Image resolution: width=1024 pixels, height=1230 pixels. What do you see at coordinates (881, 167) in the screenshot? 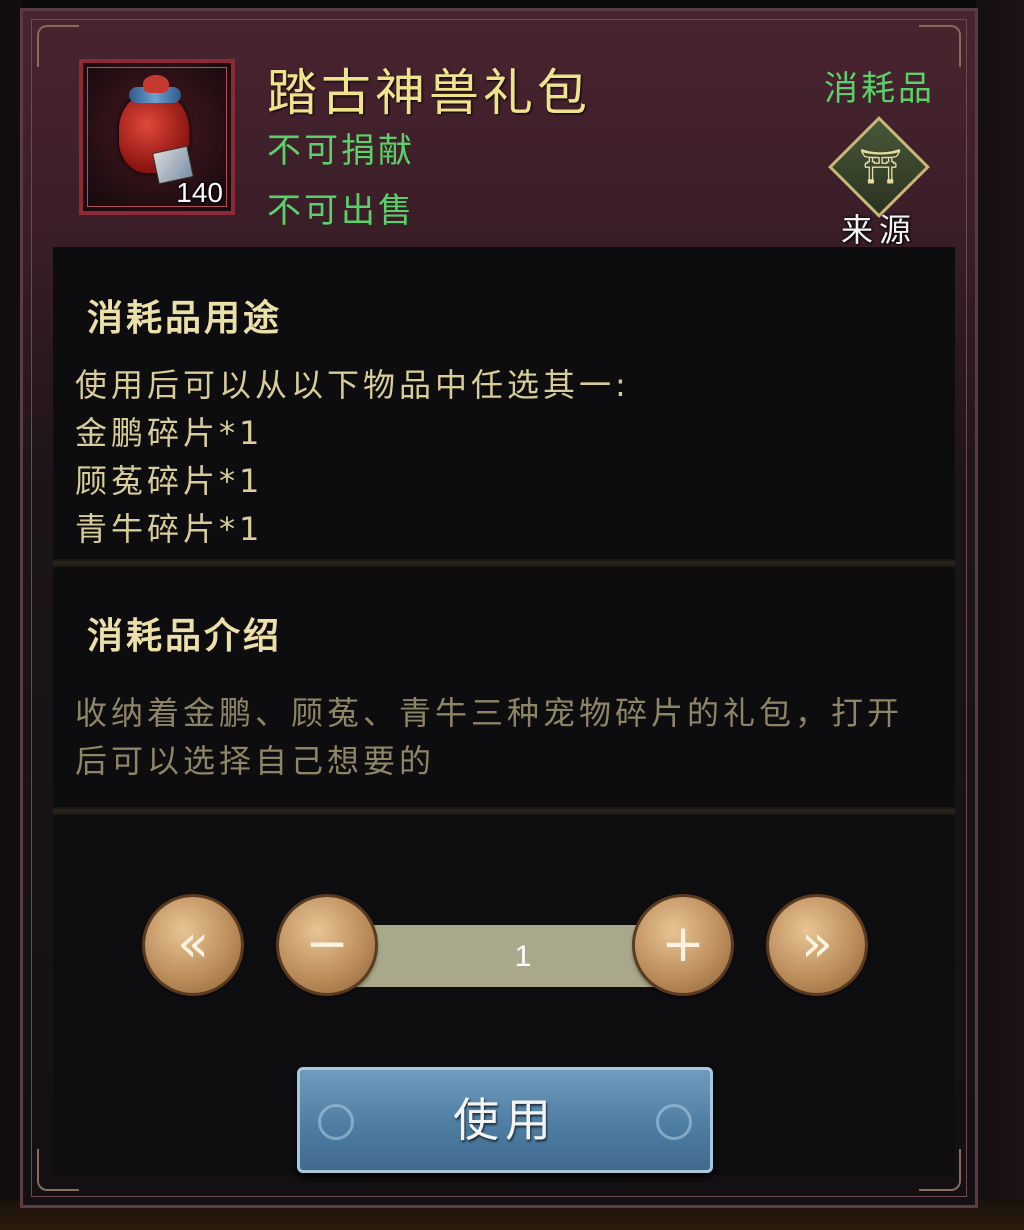
I see `castle-gate-icon: ⛩` at bounding box center [881, 167].